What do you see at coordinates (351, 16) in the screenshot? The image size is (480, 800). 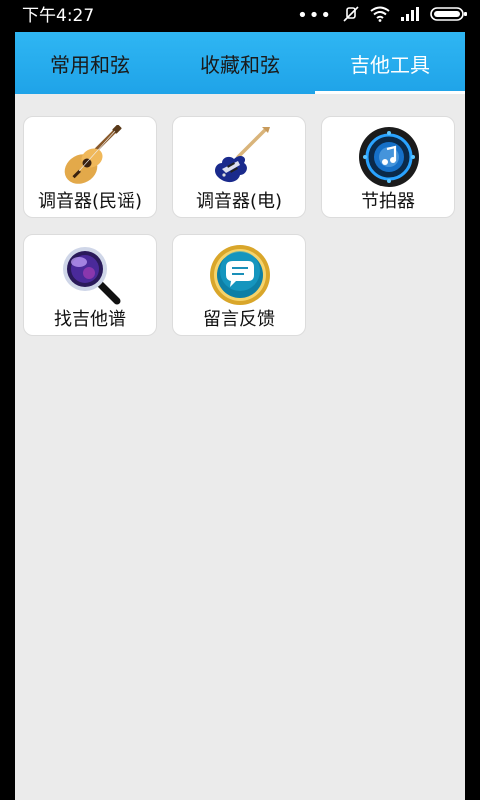 I see `muted-icon` at bounding box center [351, 16].